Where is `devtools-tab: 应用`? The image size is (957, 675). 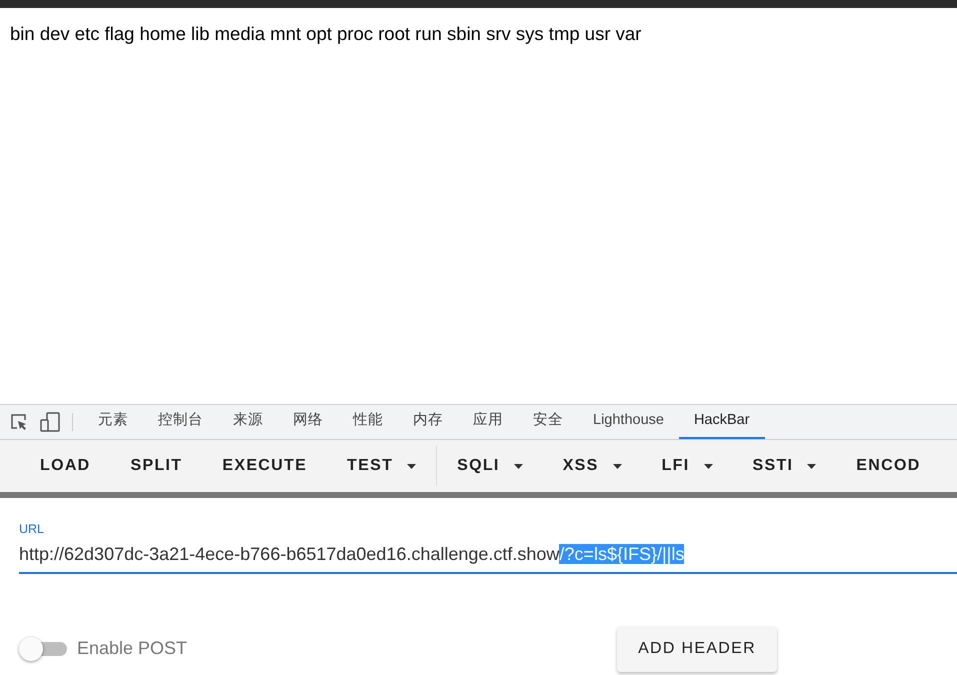 devtools-tab: 应用 is located at coordinates (488, 422).